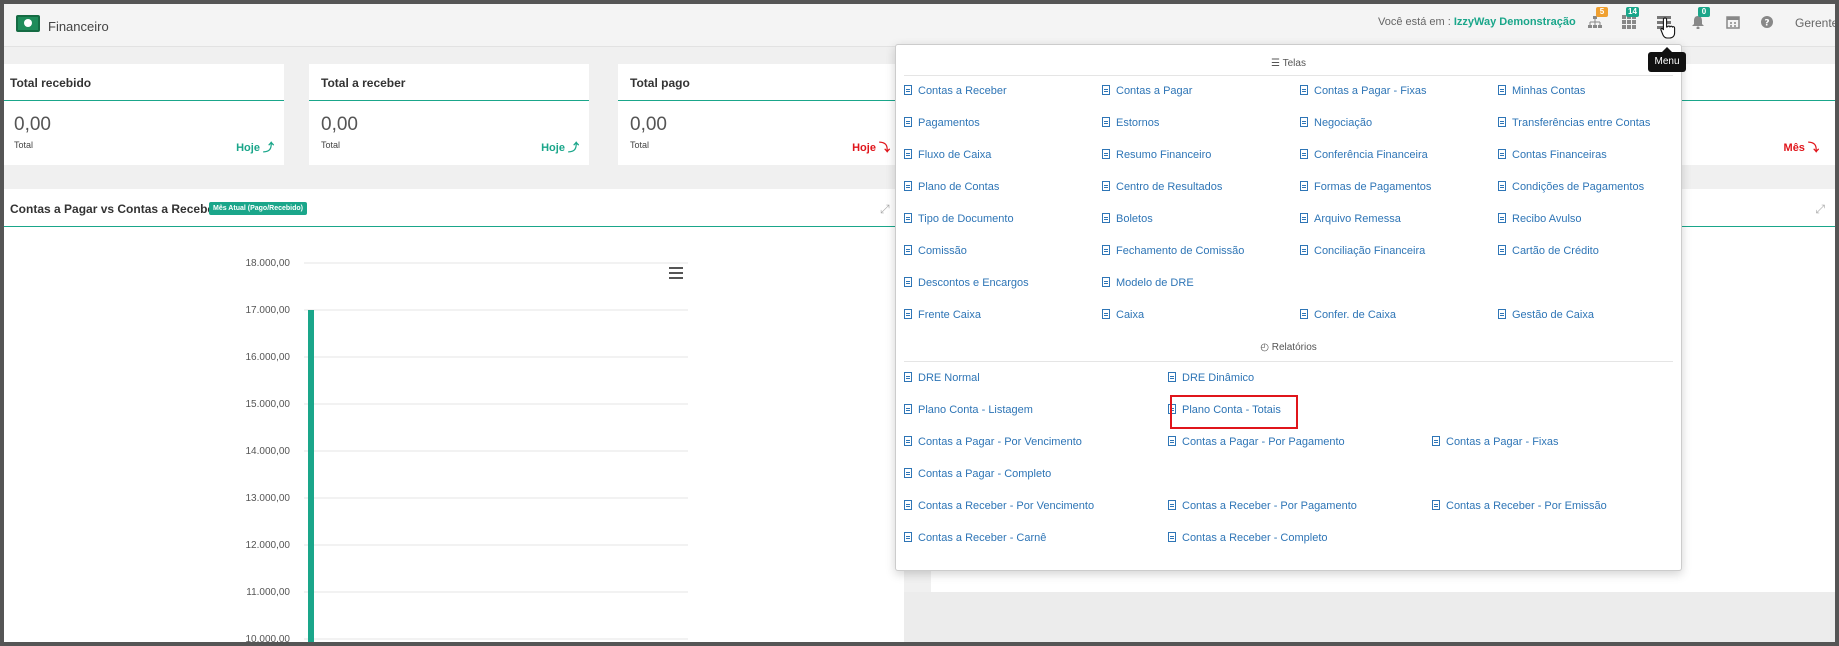 The image size is (1839, 646). I want to click on menu-item-label: Conciliação Financeira, so click(1370, 251).